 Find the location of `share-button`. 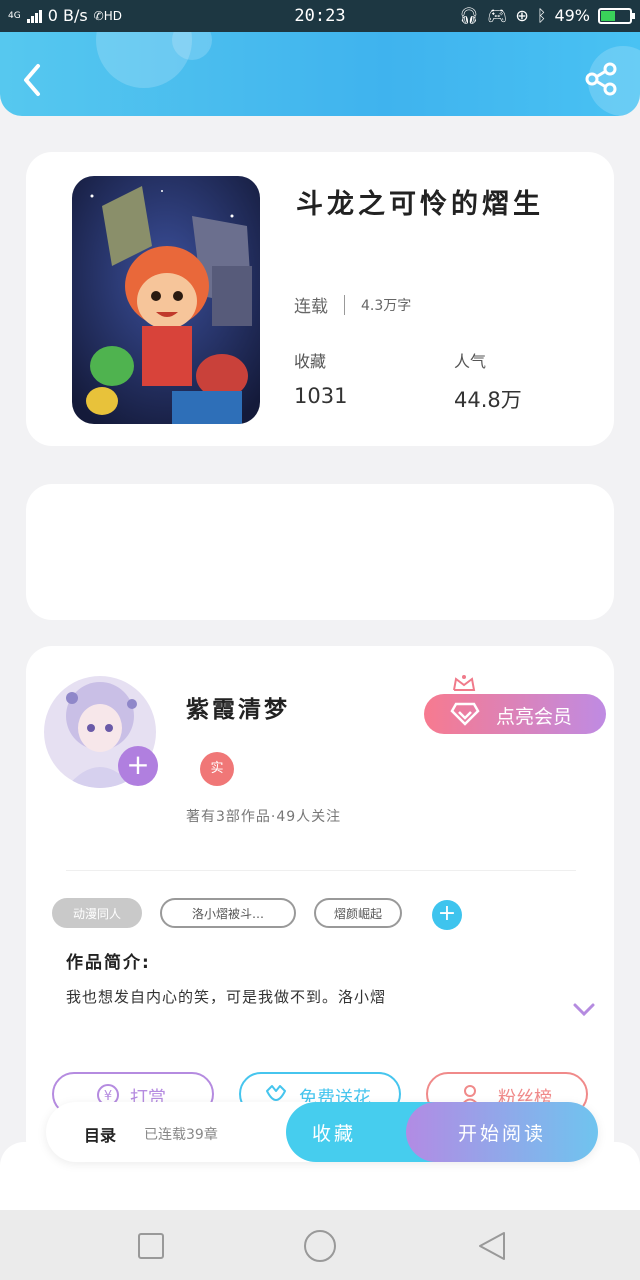

share-button is located at coordinates (601, 79).